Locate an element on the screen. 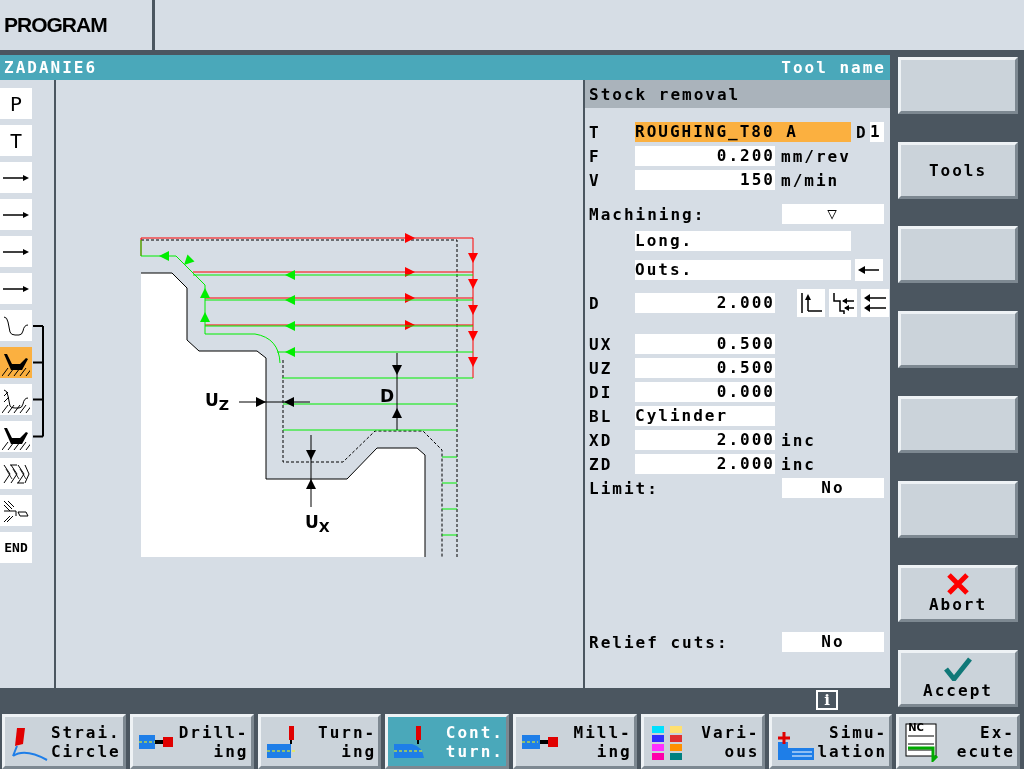 Image resolution: width=1024 pixels, height=769 pixels. check-icon is located at coordinates (958, 668).